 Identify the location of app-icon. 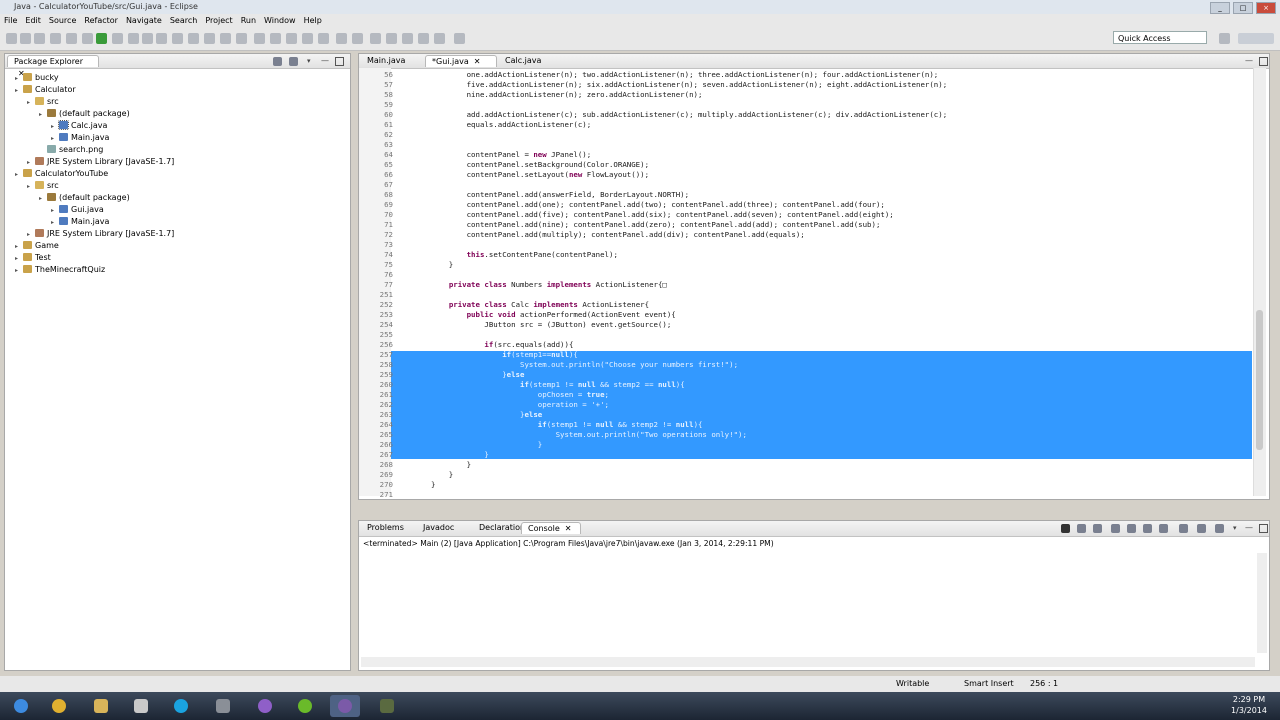
(223, 706).